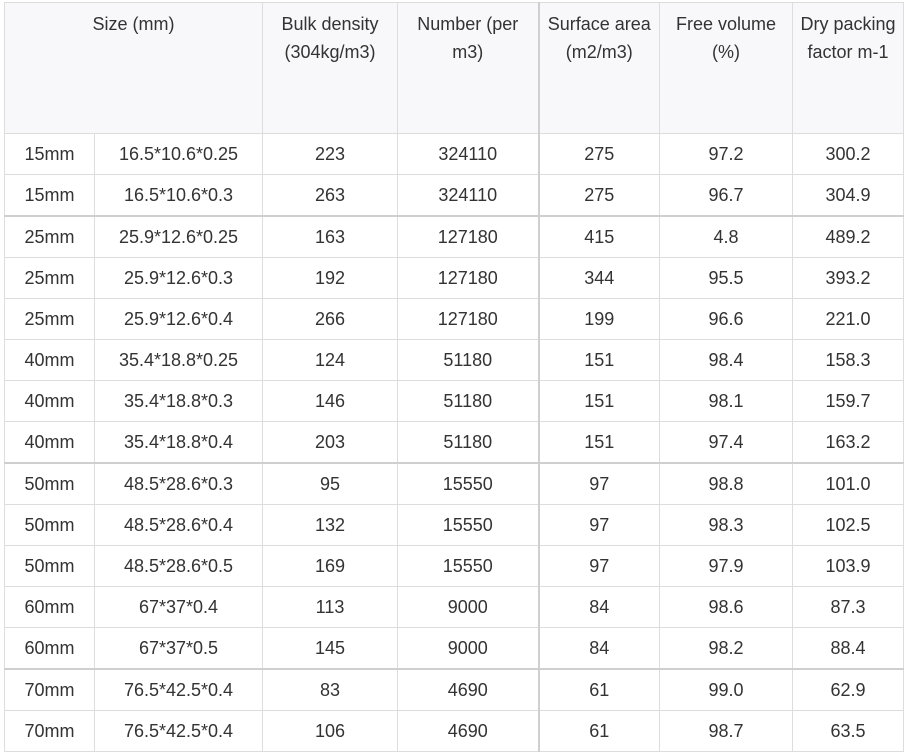  I want to click on table-row: 15mm 16.5*10.6*0.3 263 324110 275 96.7 304.9, so click(454, 195).